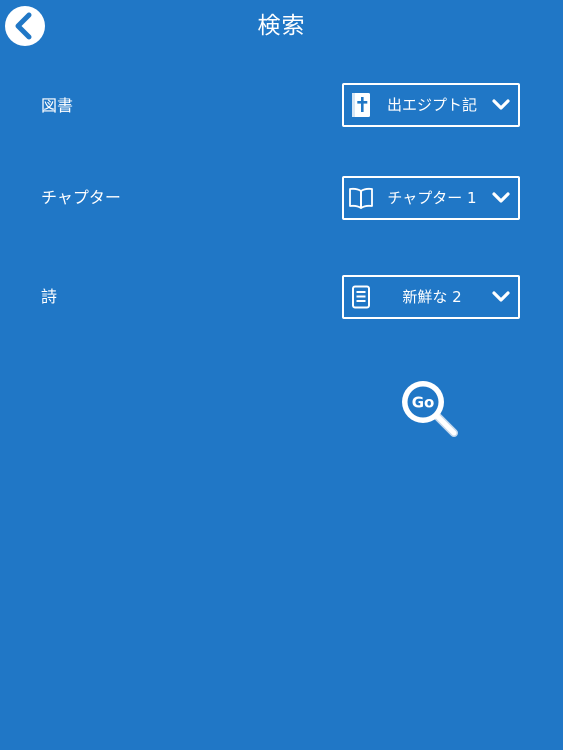 This screenshot has height=750, width=563. Describe the element at coordinates (57, 105) in the screenshot. I see `book-label: 図書` at that location.